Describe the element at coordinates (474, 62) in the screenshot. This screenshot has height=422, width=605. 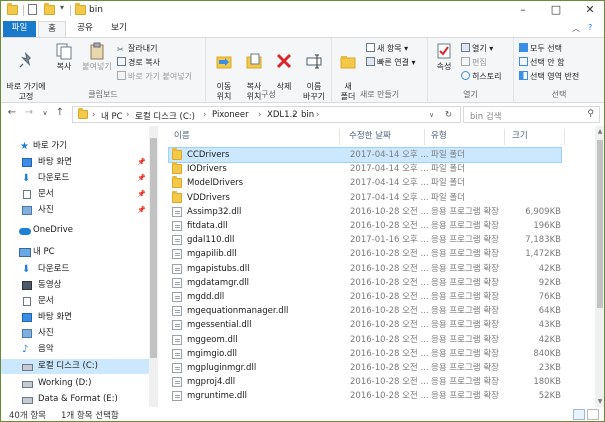
I see `edit-button: 편집` at that location.